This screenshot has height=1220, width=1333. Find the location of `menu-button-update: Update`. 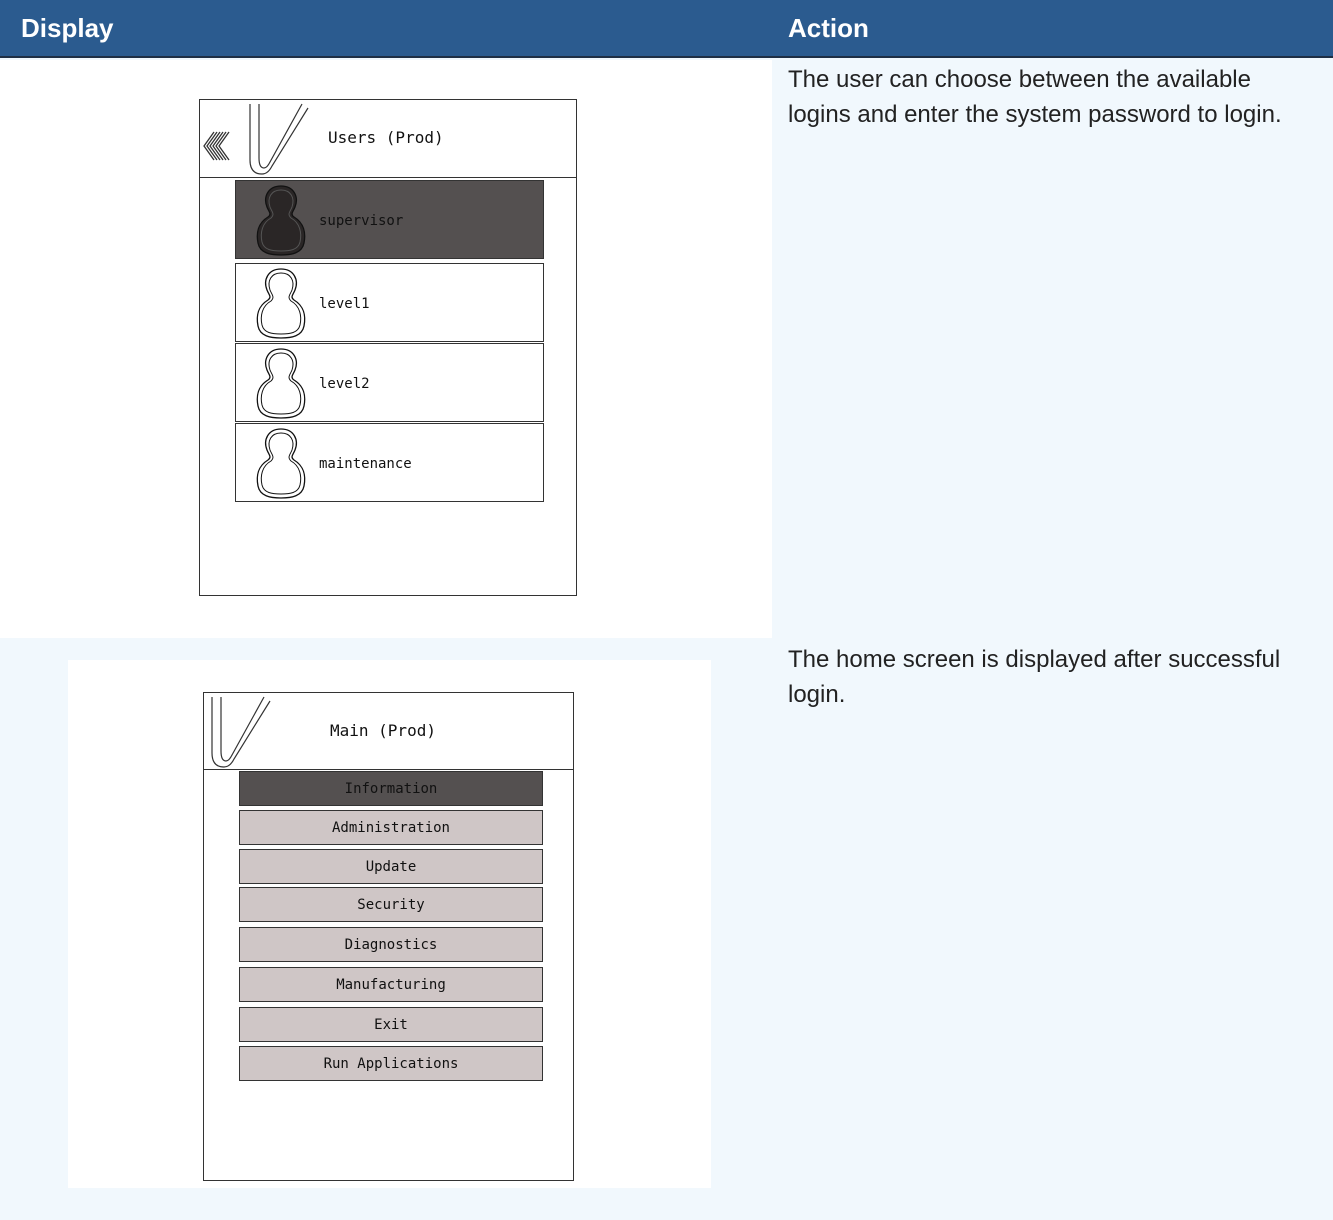

menu-button-update: Update is located at coordinates (391, 866).